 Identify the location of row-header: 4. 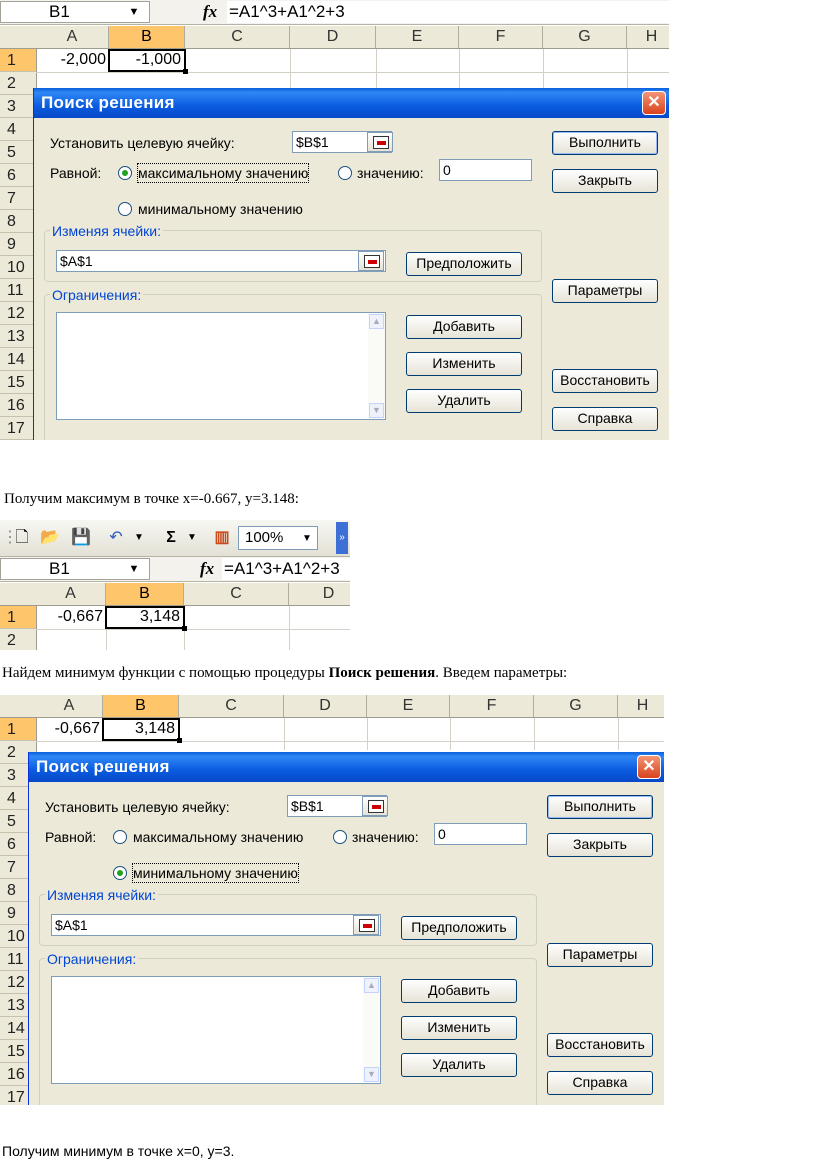
(18, 129).